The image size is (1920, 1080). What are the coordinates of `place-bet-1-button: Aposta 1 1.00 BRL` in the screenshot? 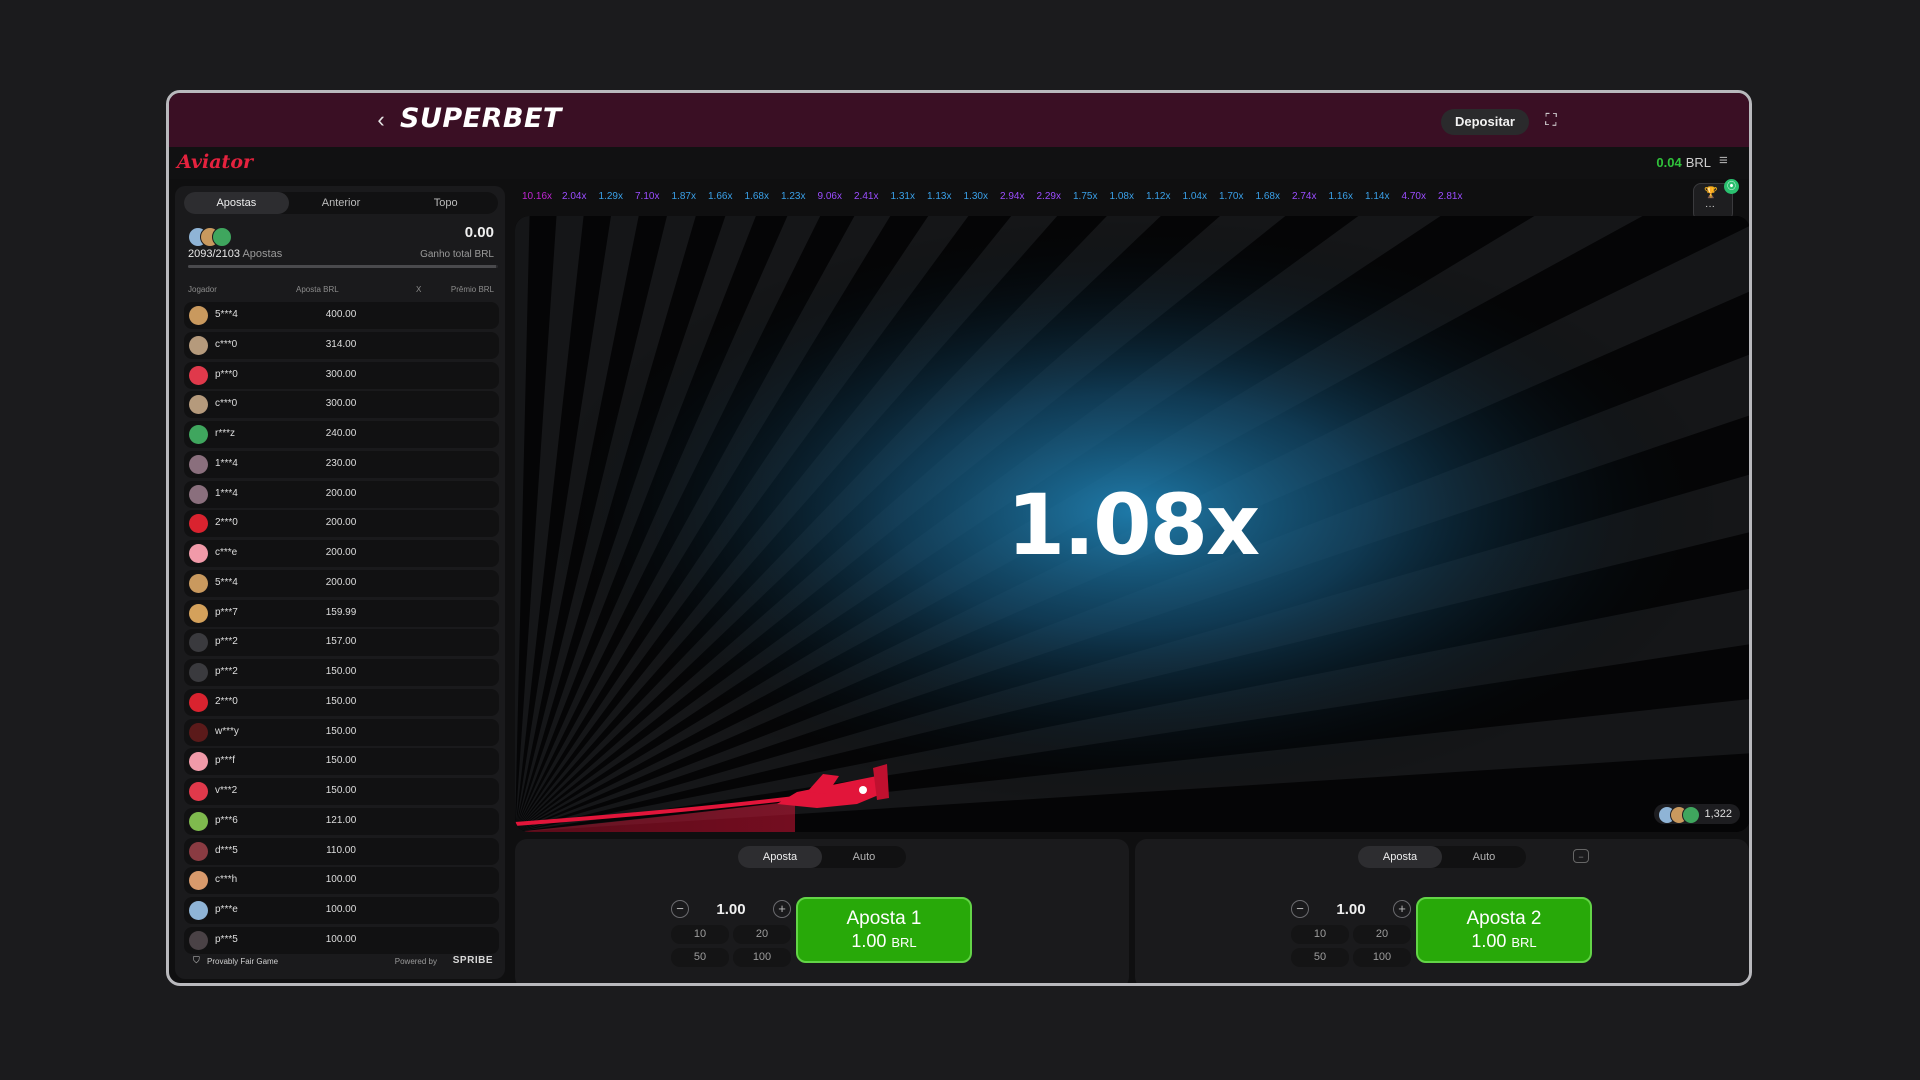 It's located at (884, 930).